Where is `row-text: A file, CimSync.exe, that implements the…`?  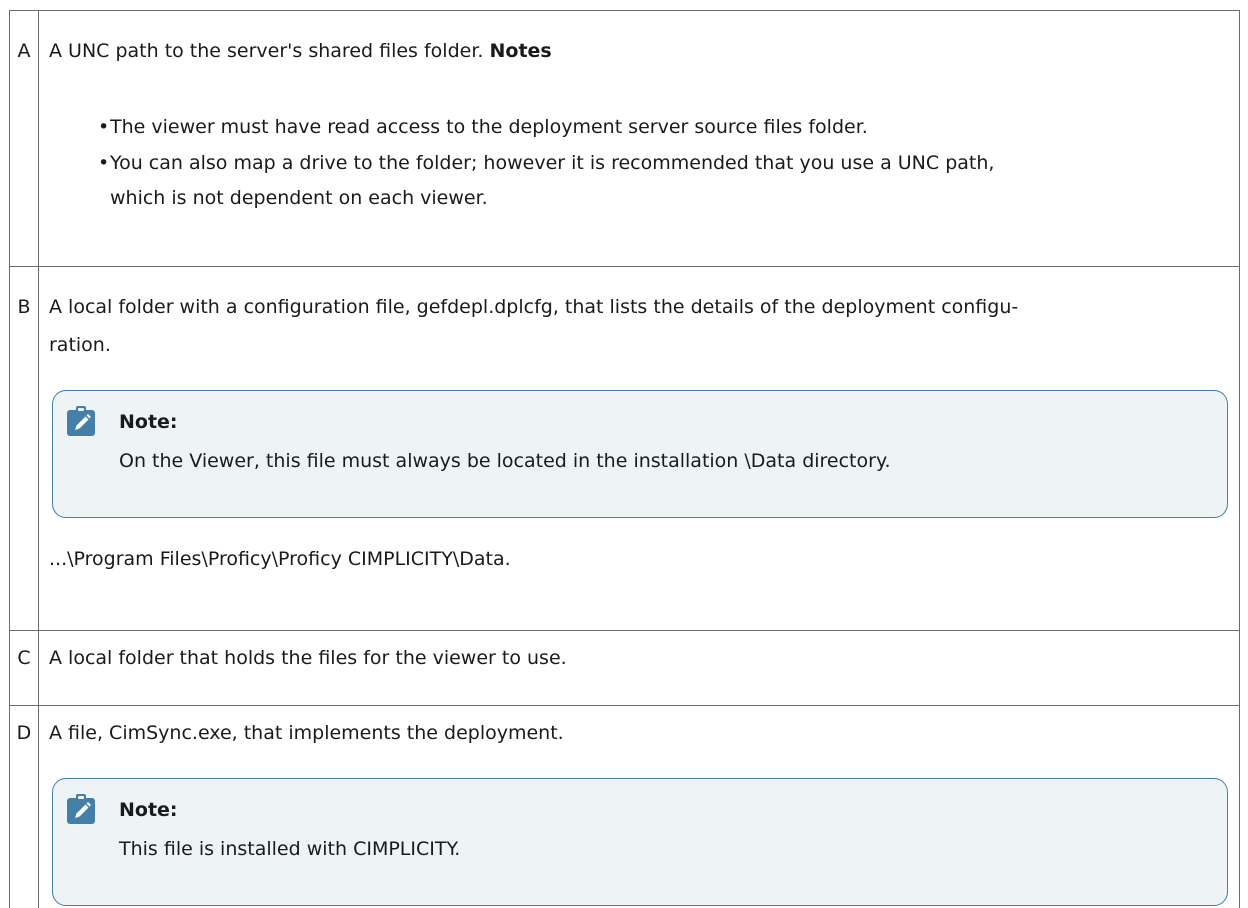 row-text: A file, CimSync.exe, that implements the… is located at coordinates (306, 733).